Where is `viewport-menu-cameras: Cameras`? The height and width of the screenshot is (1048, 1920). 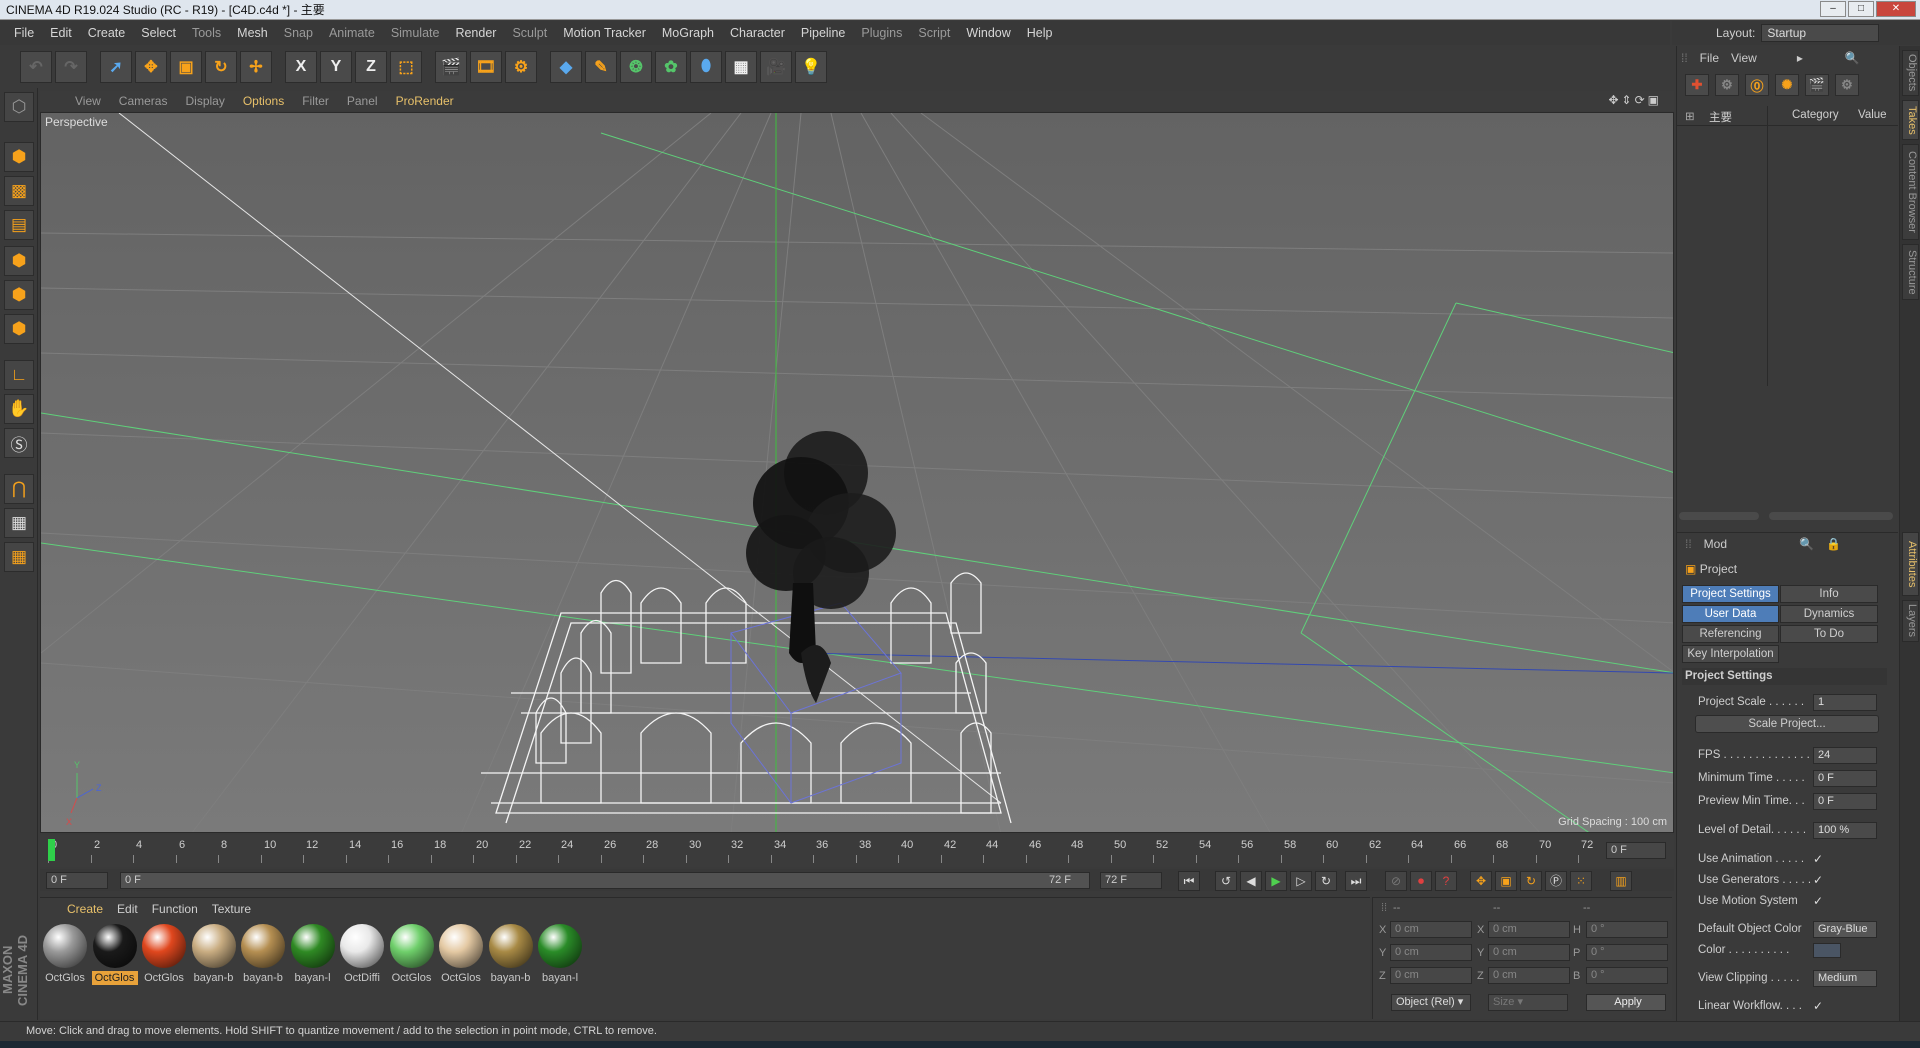
viewport-menu-cameras: Cameras is located at coordinates (143, 101).